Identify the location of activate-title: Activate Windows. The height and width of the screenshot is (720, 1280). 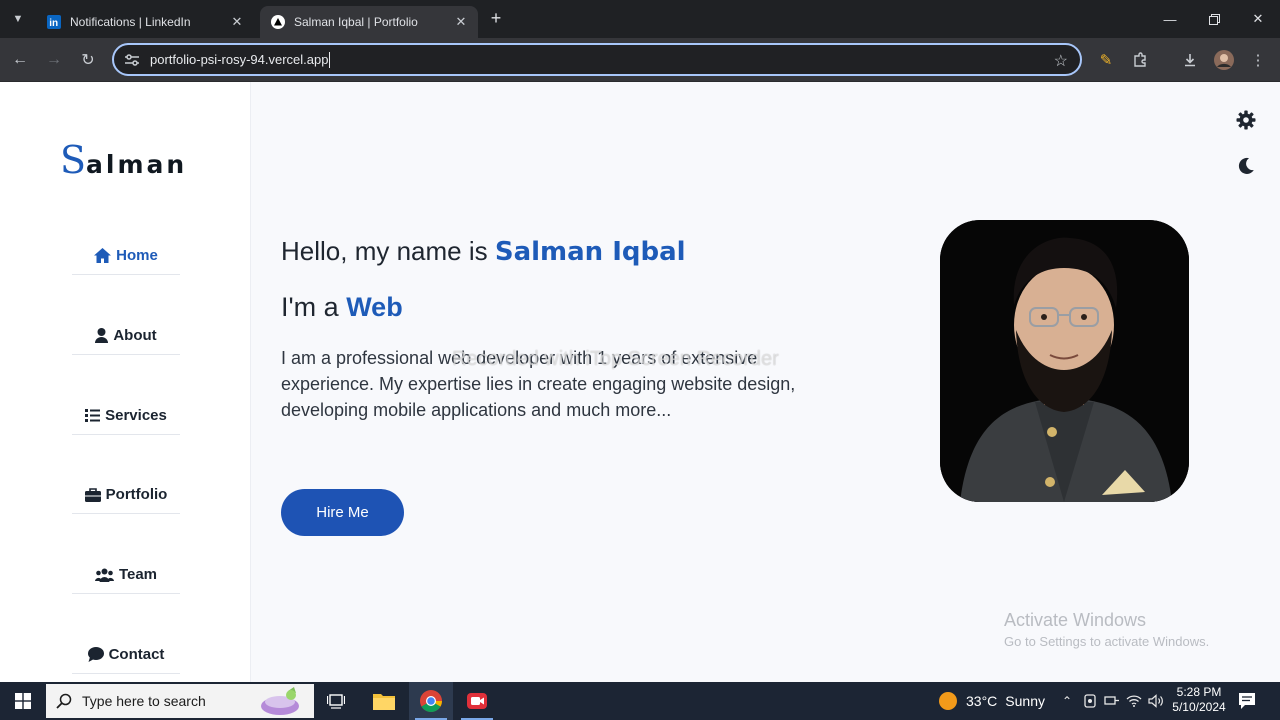
(1075, 620).